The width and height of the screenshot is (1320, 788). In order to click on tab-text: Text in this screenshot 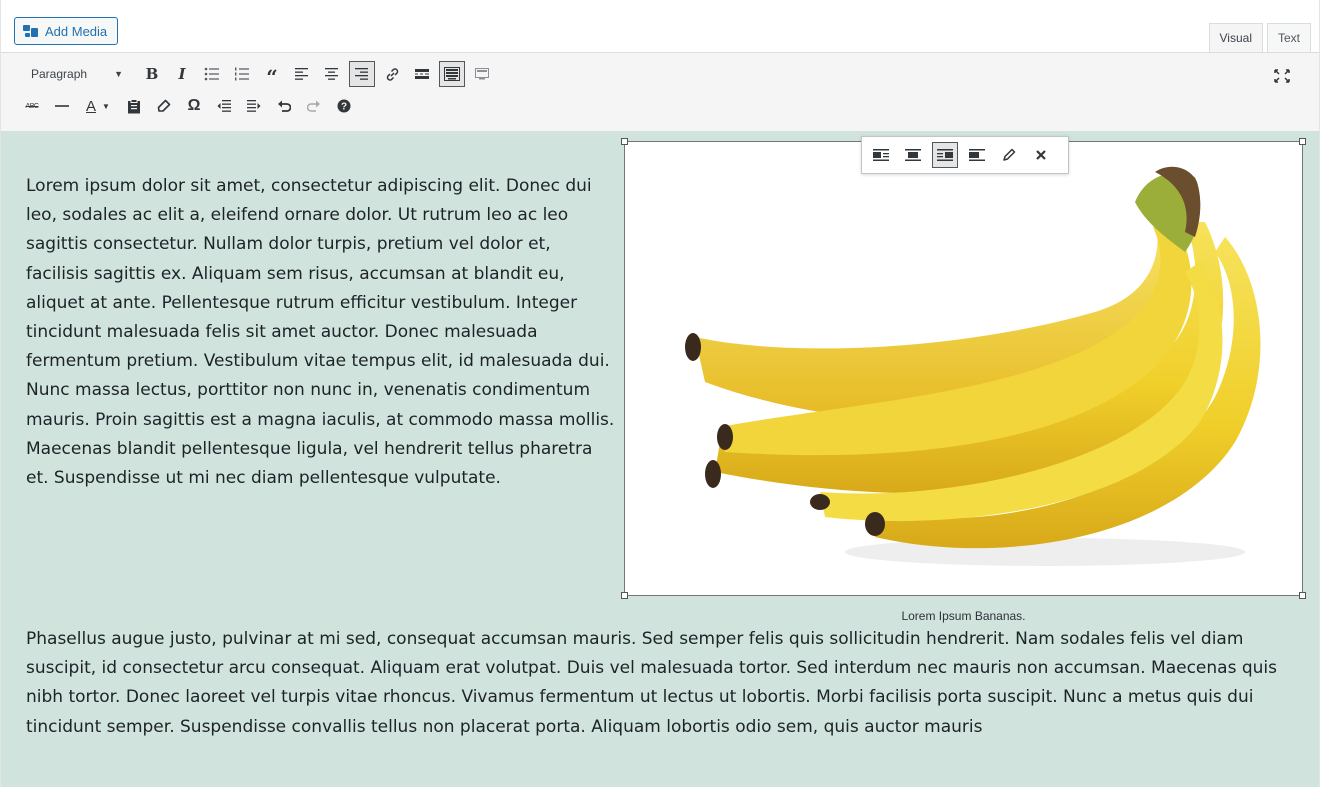, I will do `click(1288, 37)`.